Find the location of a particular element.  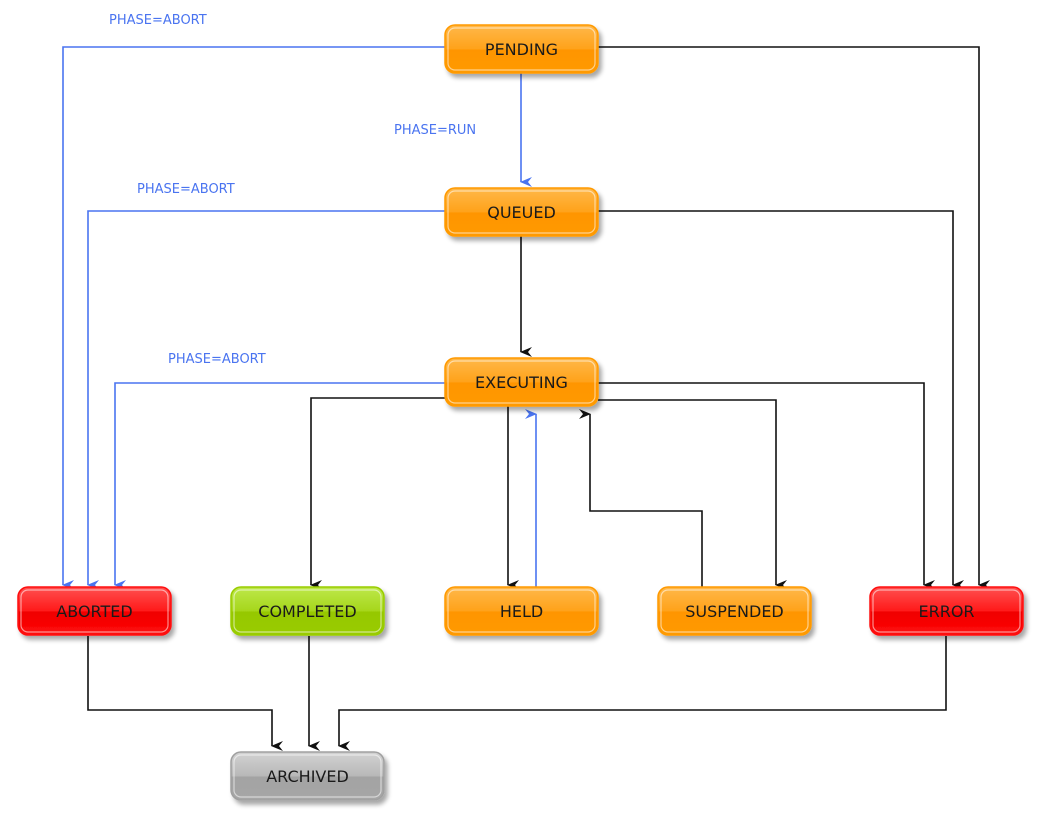

node-label-held: HELD is located at coordinates (521, 611).